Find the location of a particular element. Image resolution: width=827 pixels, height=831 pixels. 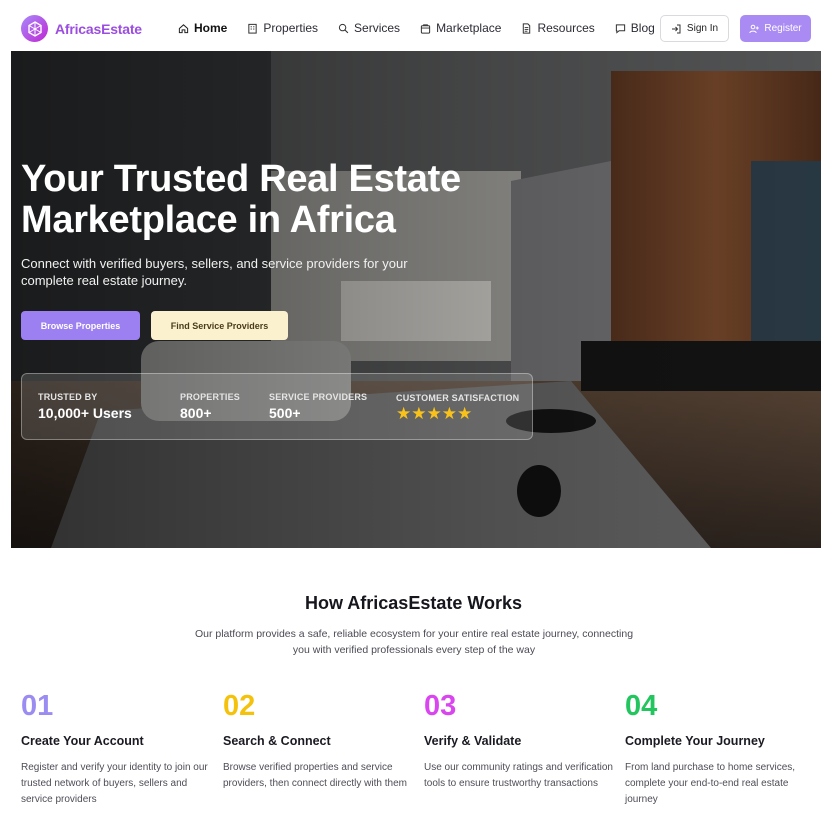

nav-blog-label: Blog is located at coordinates (642, 28).